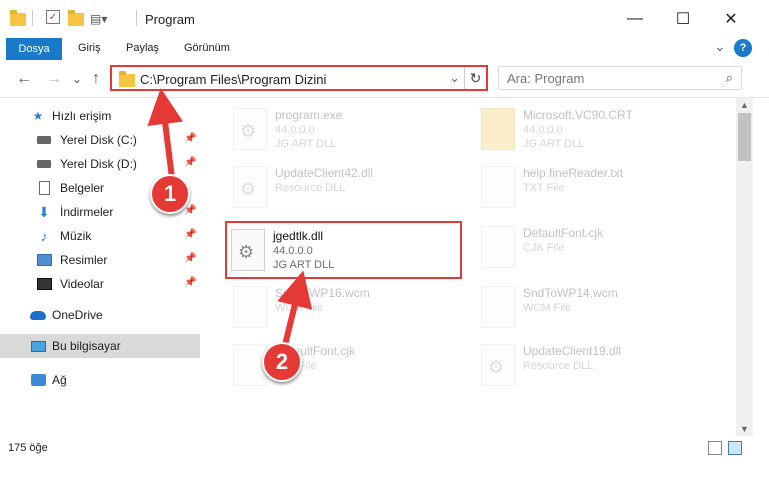  Describe the element at coordinates (142, 48) in the screenshot. I see `tab-share: Paylaş` at that location.